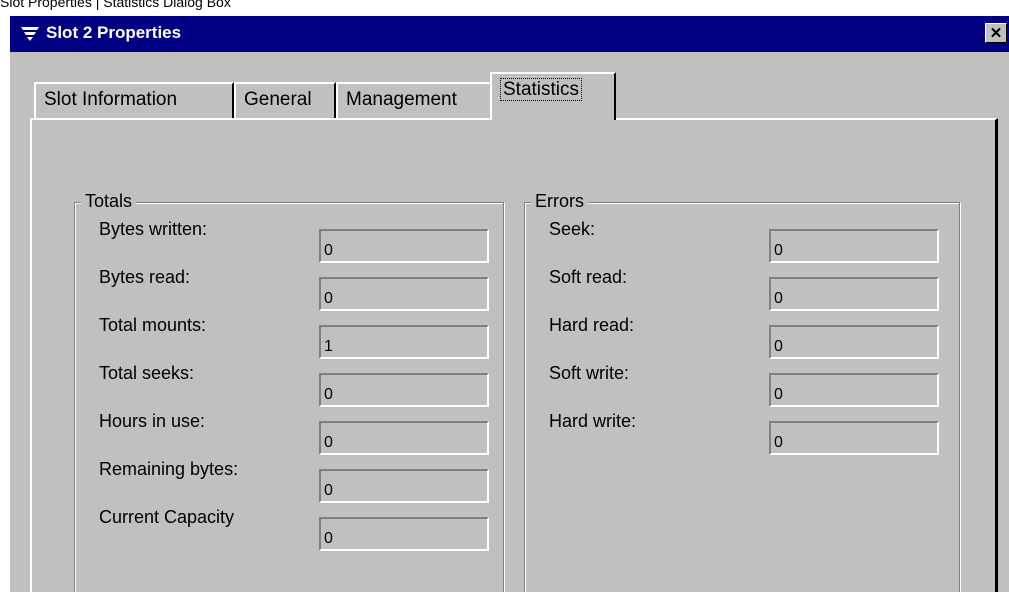 The height and width of the screenshot is (592, 1009). Describe the element at coordinates (114, 32) in the screenshot. I see `window-title: Slot 2 Properties` at that location.